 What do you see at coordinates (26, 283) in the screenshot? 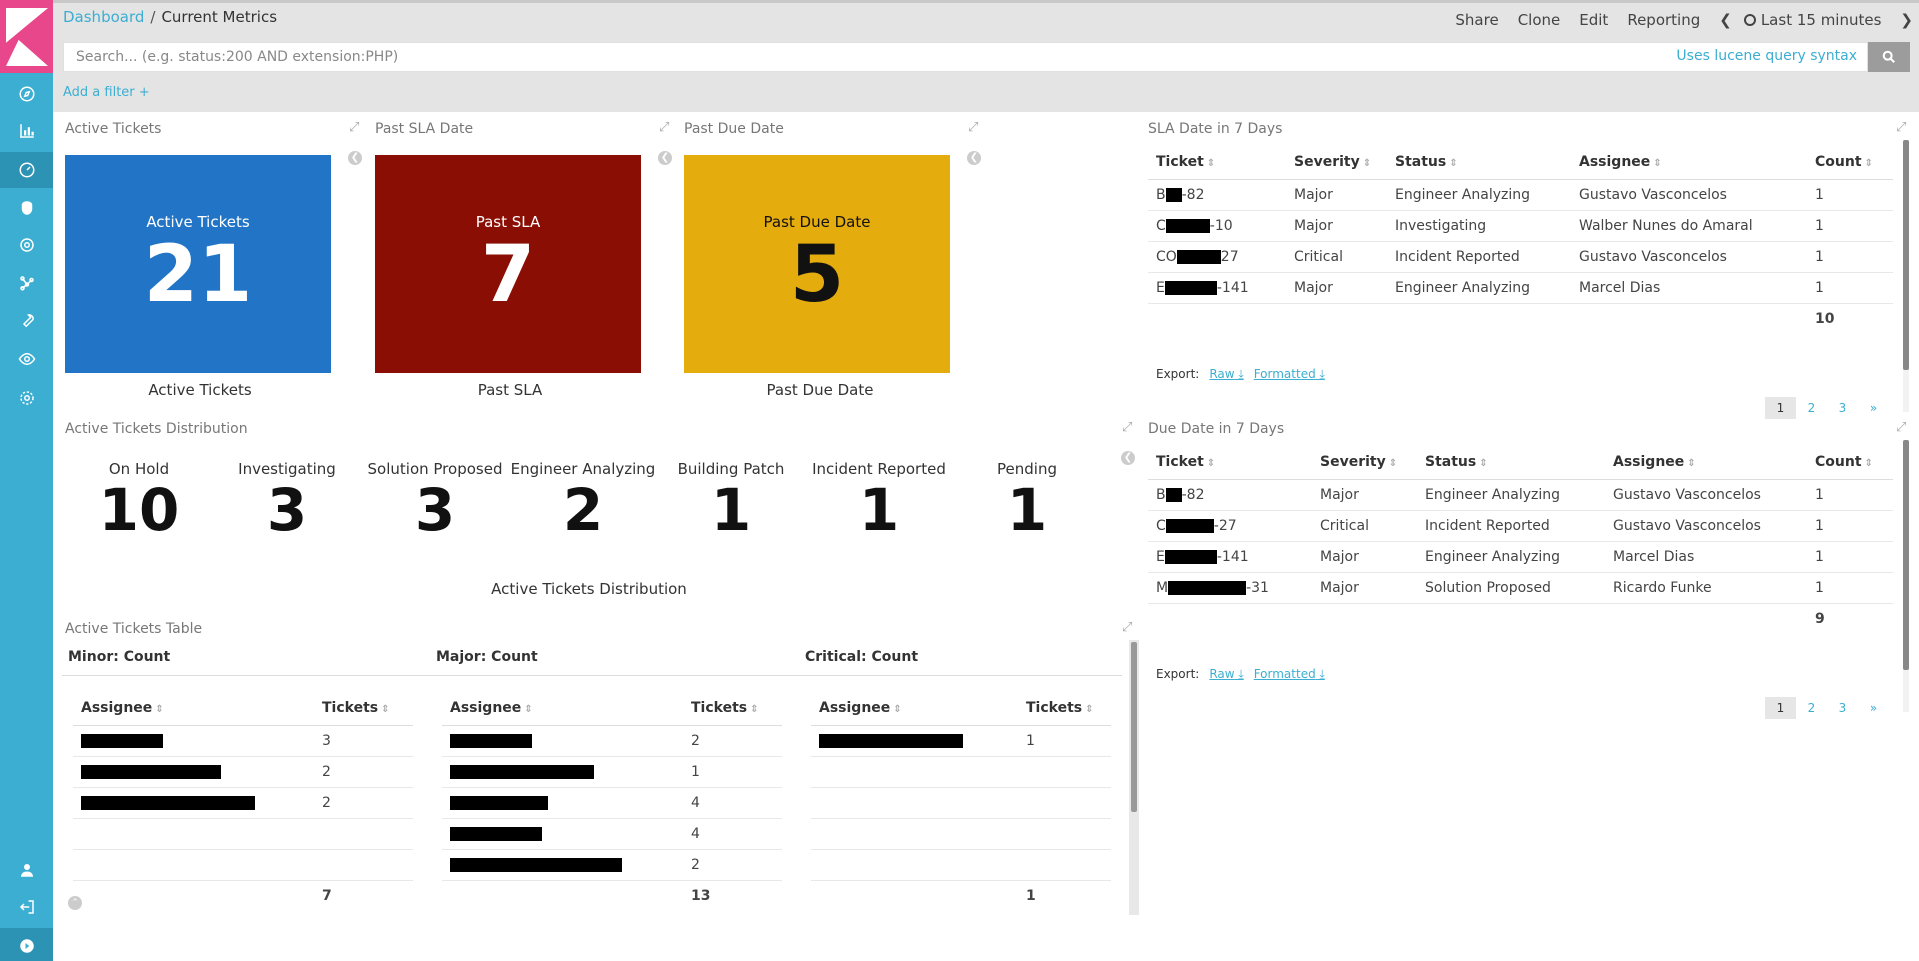
I see `graph-icon` at bounding box center [26, 283].